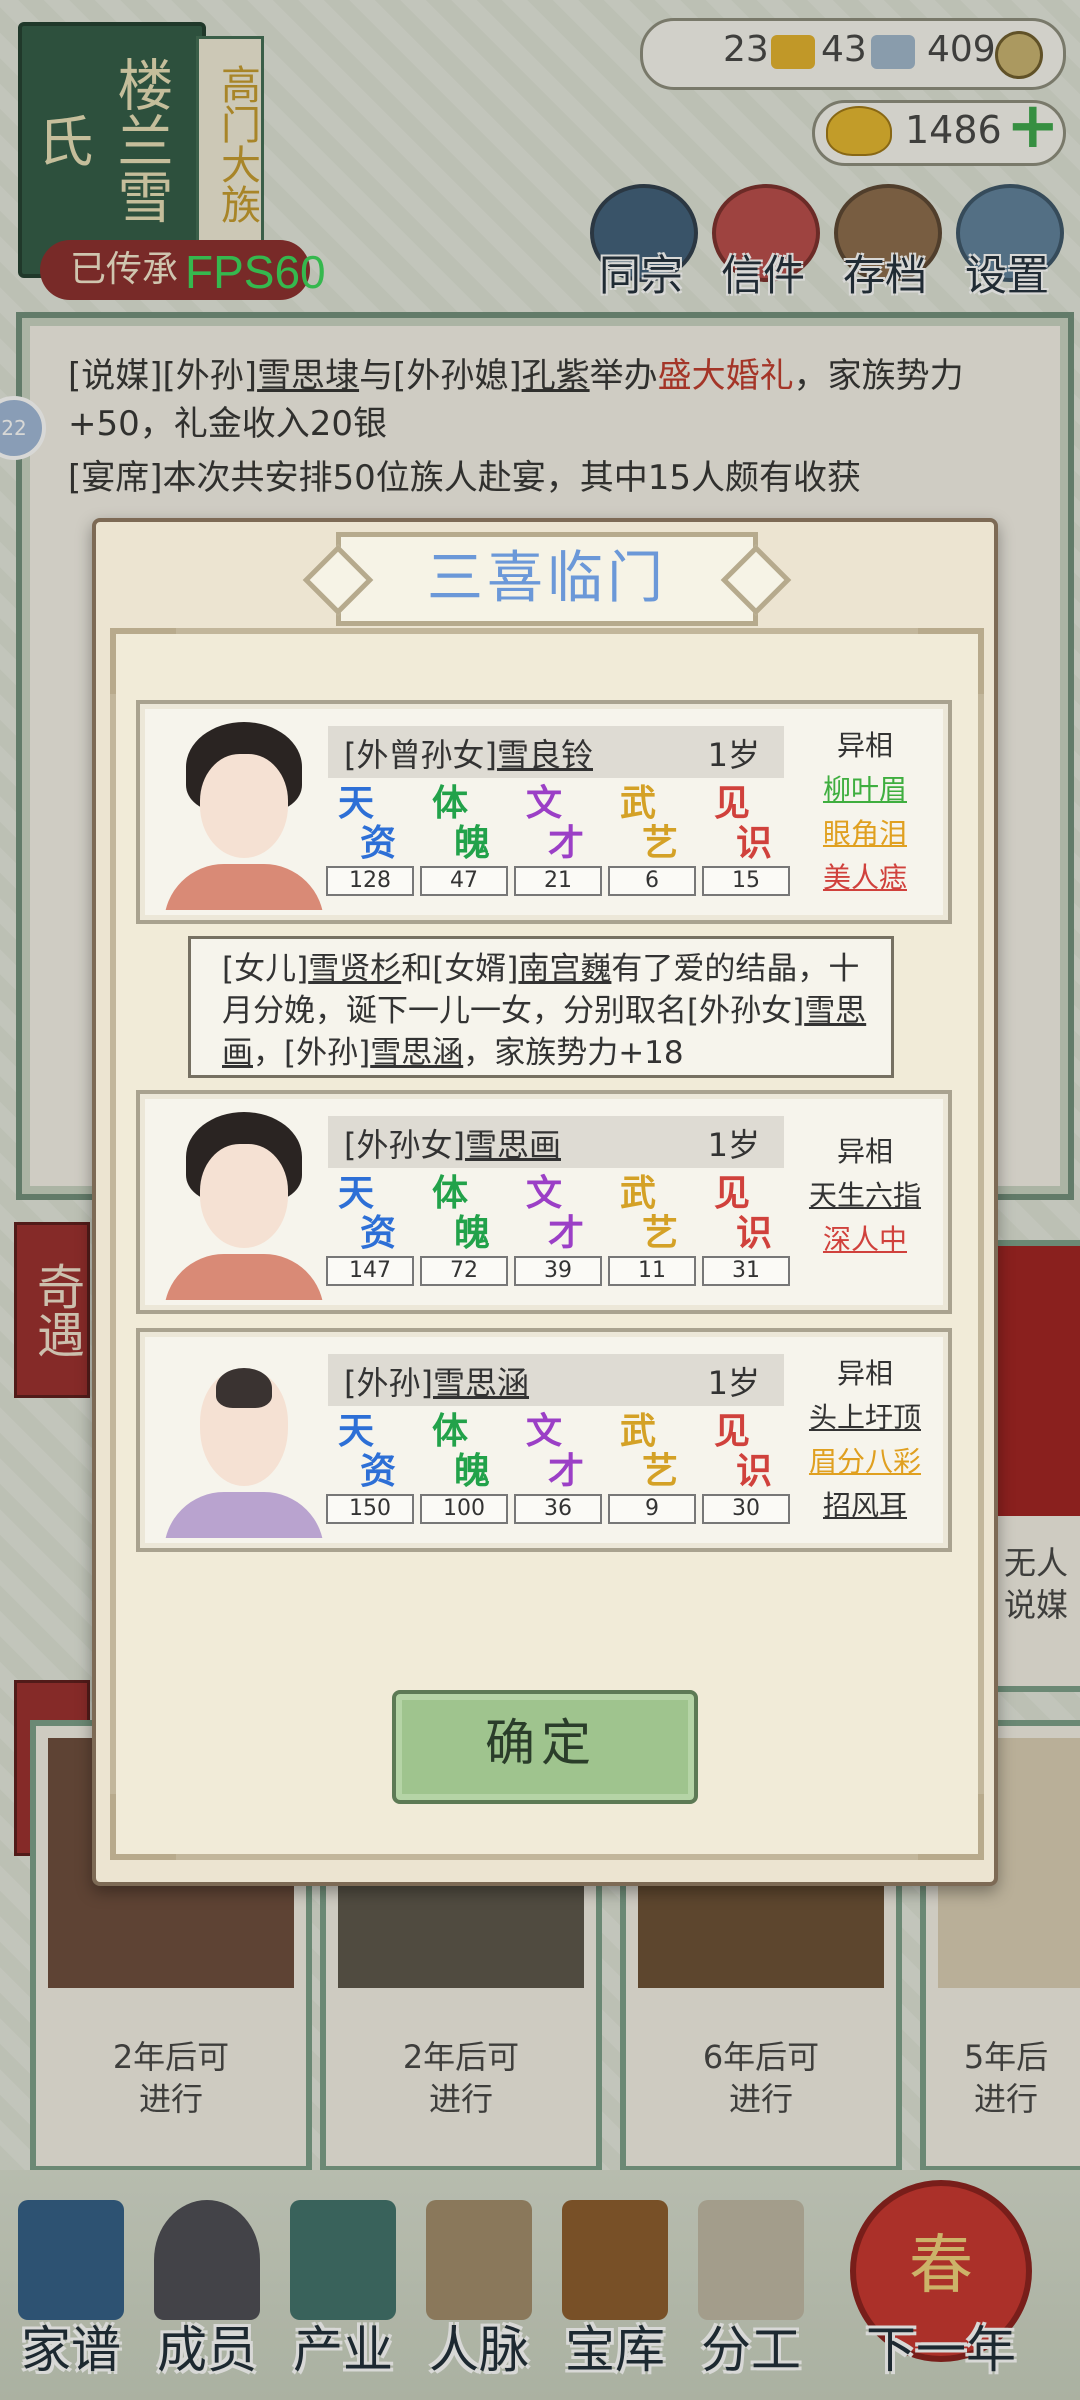 Image resolution: width=1080 pixels, height=2400 pixels. I want to click on trait-link: 眉分八彩, so click(865, 1462).